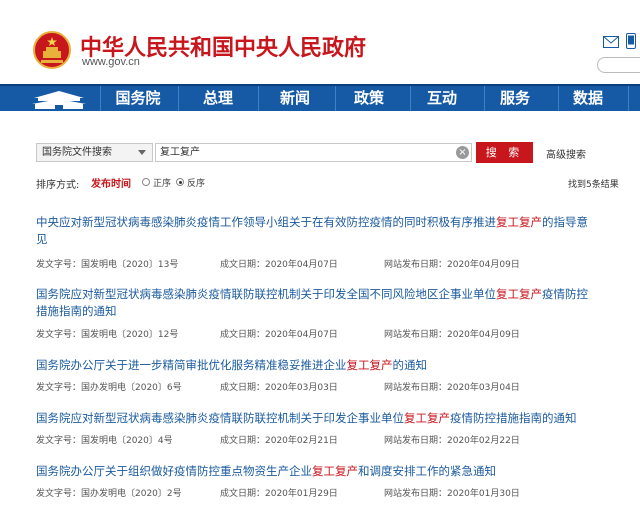 Image resolution: width=640 pixels, height=523 pixels. Describe the element at coordinates (279, 441) in the screenshot. I see `result-created-date: 成文日期：2020年02月21日` at that location.